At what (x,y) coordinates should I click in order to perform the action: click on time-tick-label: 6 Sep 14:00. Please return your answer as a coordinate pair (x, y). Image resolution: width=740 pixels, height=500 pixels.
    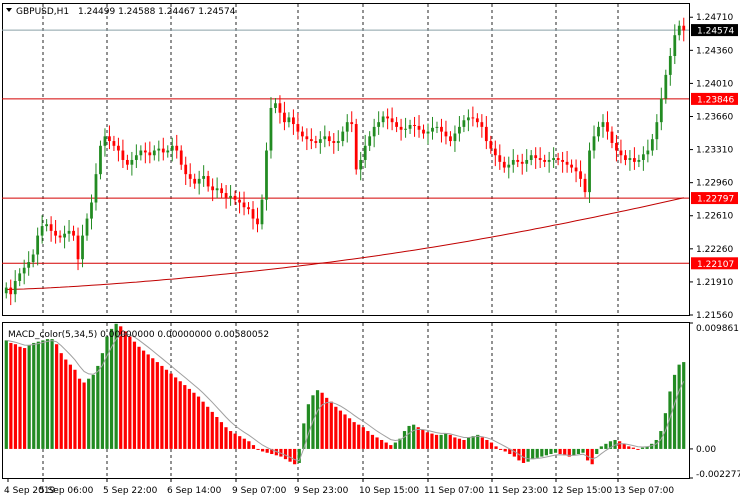
    Looking at the image, I should click on (194, 491).